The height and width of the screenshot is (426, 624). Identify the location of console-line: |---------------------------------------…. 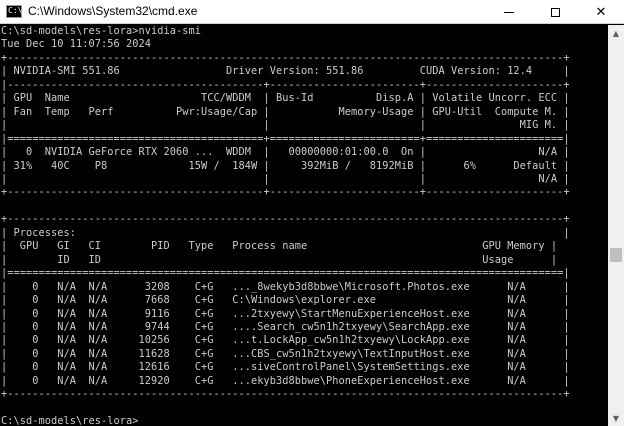
(285, 84).